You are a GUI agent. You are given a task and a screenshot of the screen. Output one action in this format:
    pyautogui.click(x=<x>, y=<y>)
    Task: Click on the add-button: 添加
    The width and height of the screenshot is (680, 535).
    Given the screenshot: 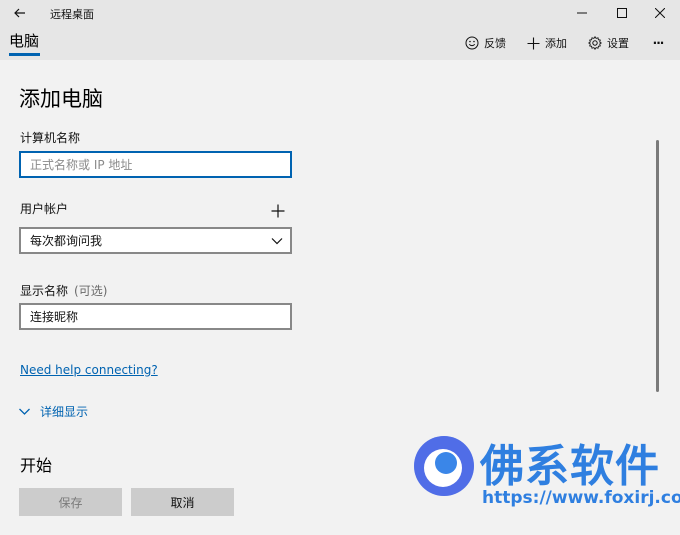 What is the action you would take?
    pyautogui.click(x=547, y=43)
    